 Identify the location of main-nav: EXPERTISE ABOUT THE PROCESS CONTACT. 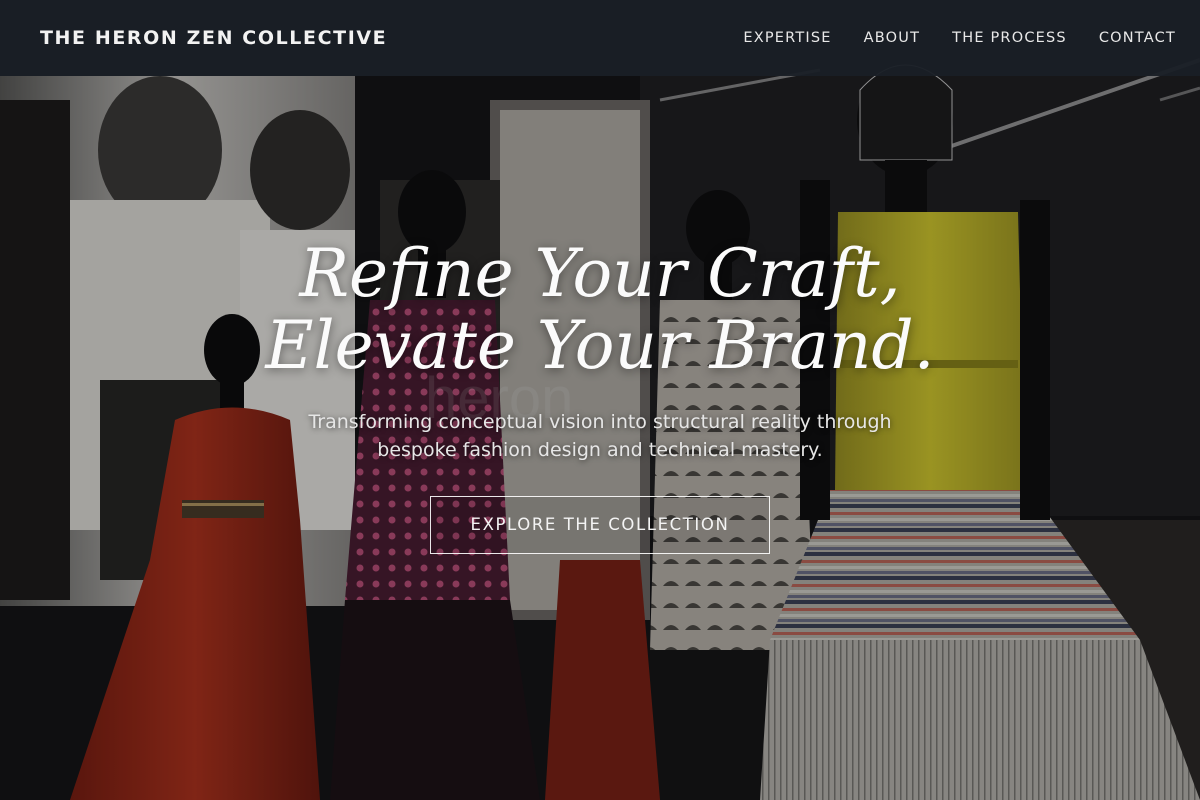
(959, 38).